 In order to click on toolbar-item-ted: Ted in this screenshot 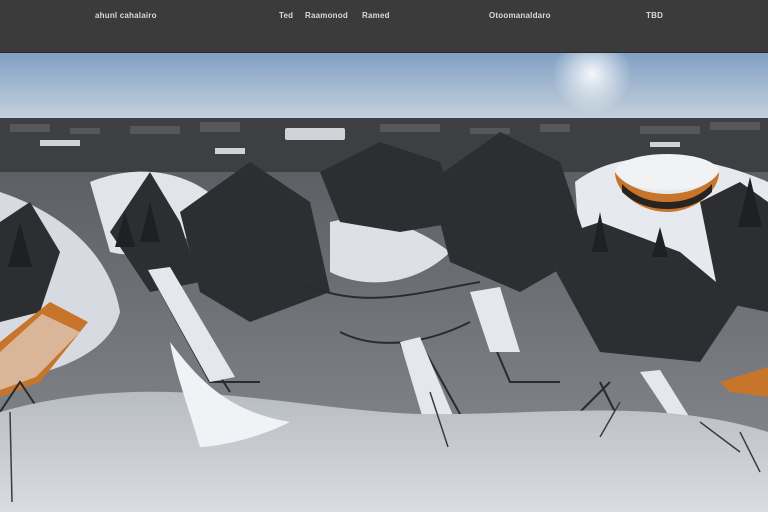, I will do `click(286, 15)`.